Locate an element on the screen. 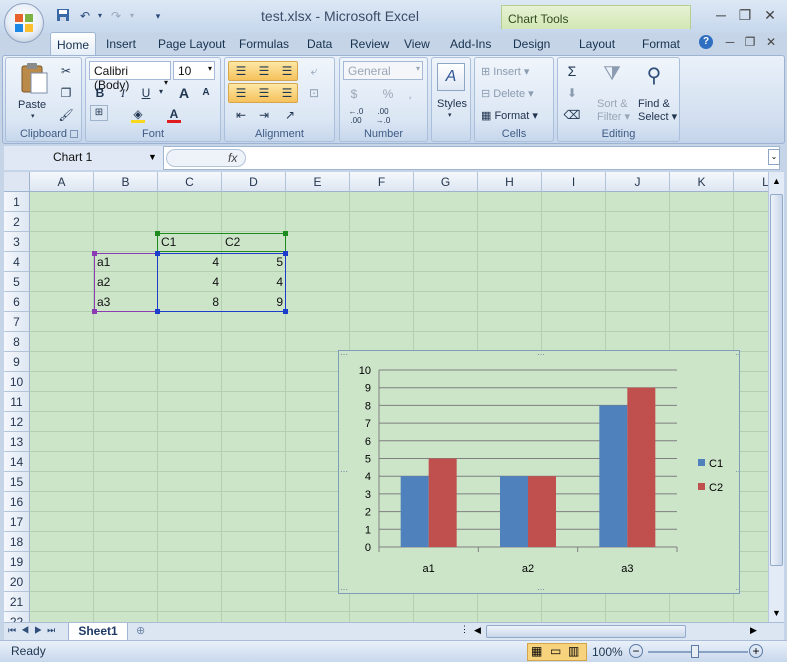  tab-design: Design is located at coordinates (531, 44).